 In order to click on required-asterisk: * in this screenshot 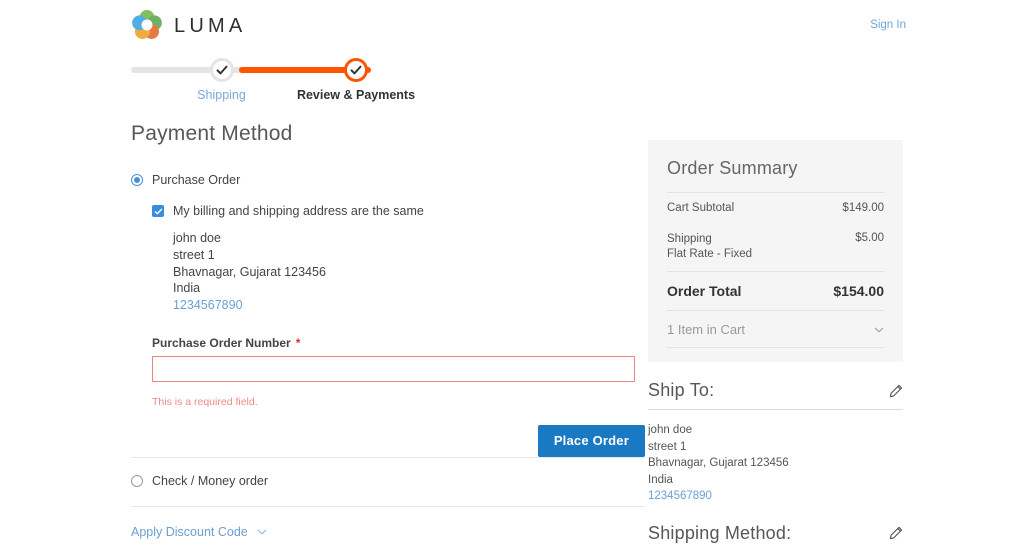, I will do `click(298, 342)`.